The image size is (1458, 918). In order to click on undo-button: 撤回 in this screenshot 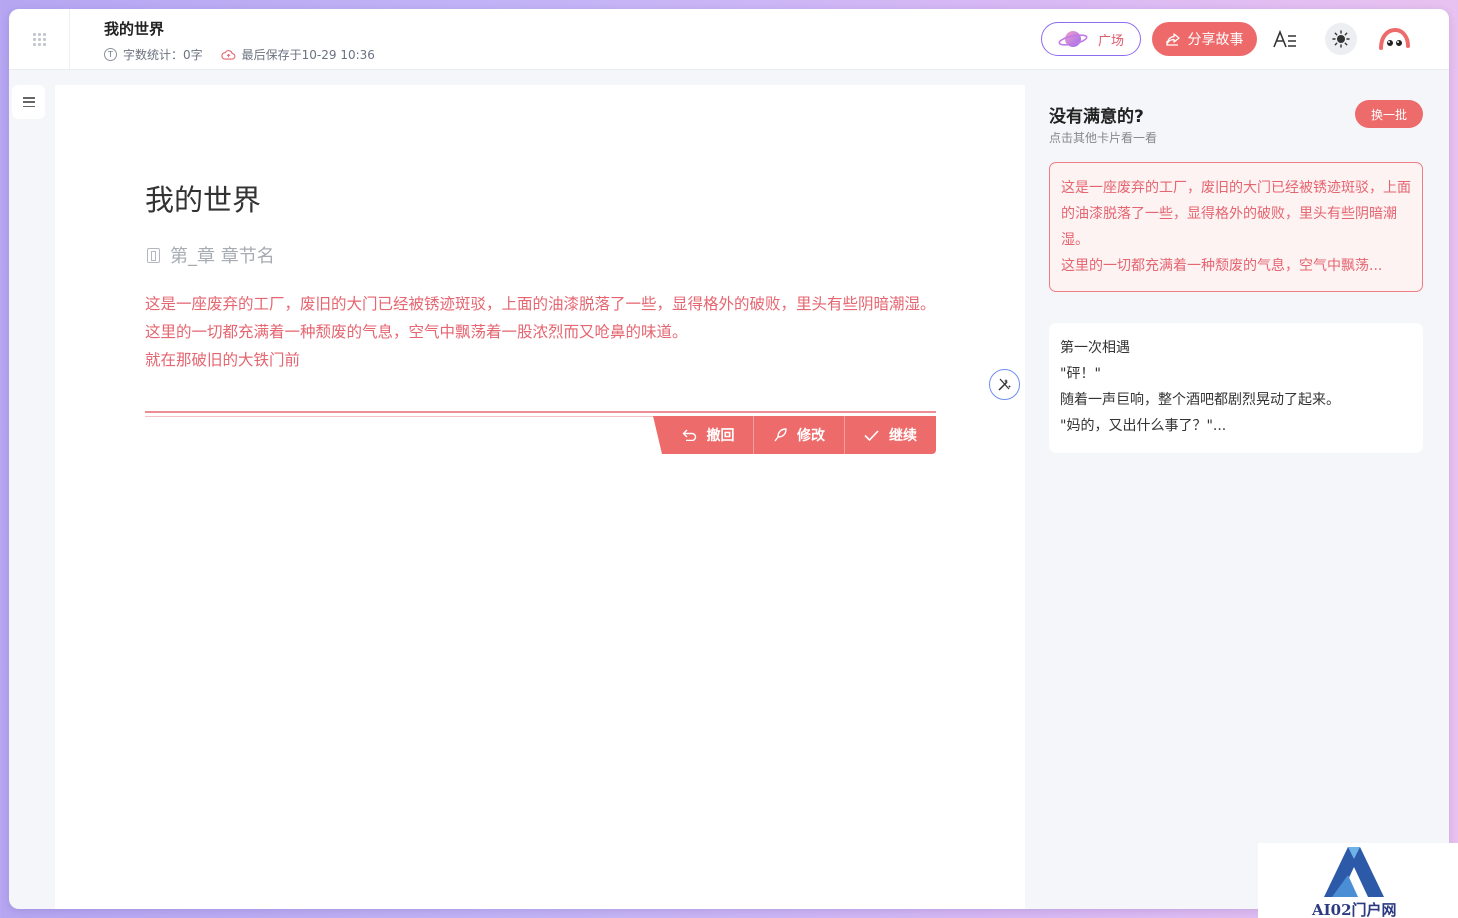, I will do `click(703, 435)`.